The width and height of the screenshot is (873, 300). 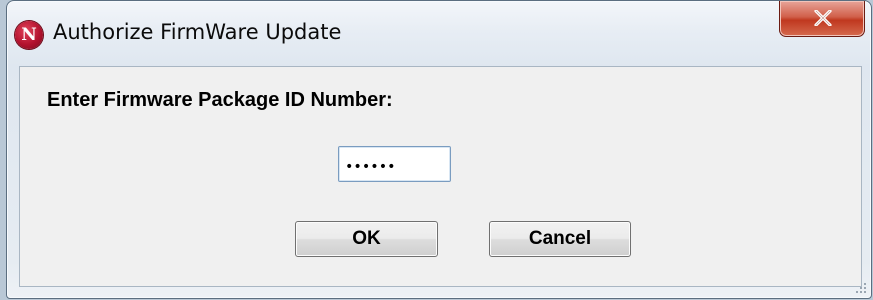 I want to click on app-logo-icon: N, so click(x=29, y=35).